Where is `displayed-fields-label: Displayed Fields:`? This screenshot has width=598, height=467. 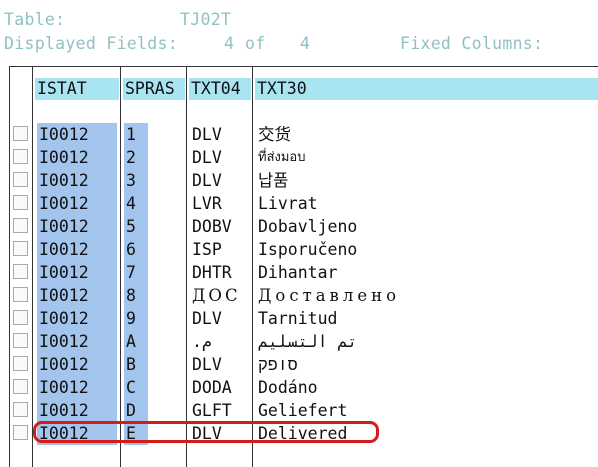
displayed-fields-label: Displayed Fields: is located at coordinates (91, 43).